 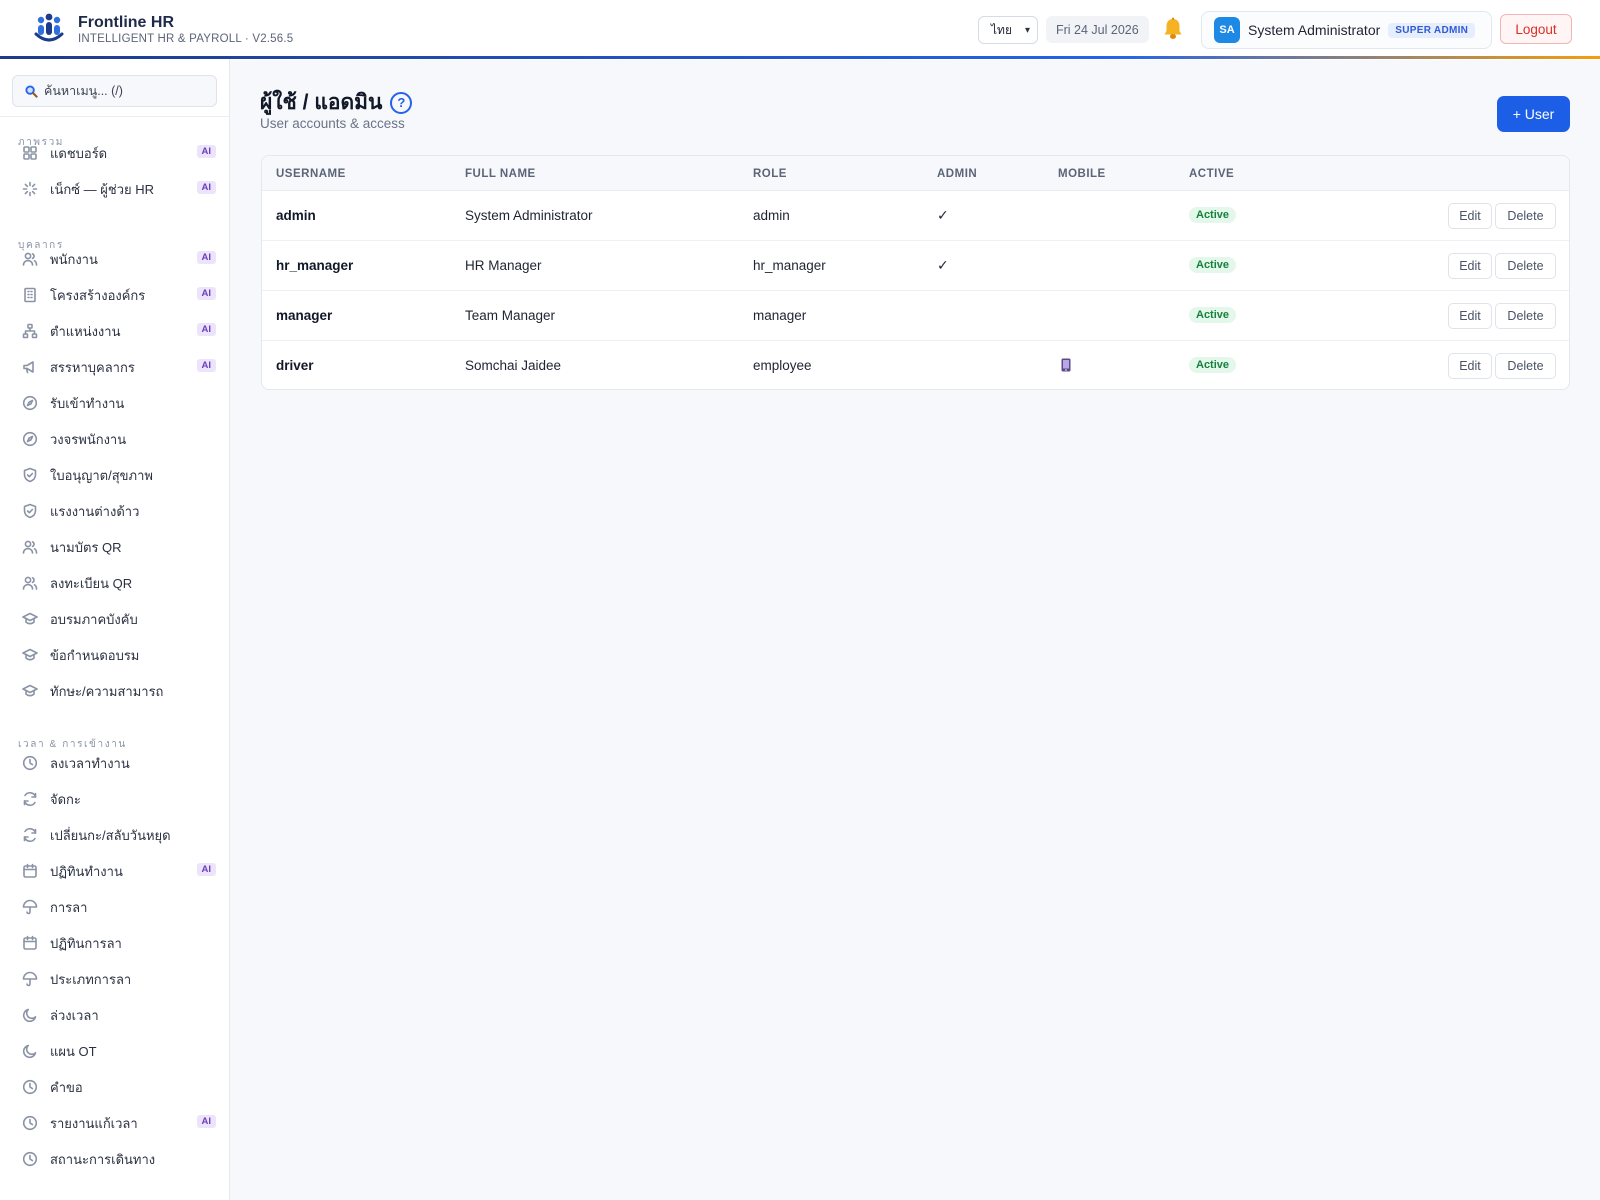 What do you see at coordinates (500, 174) in the screenshot?
I see `column-header-full-name: FULL NAME` at bounding box center [500, 174].